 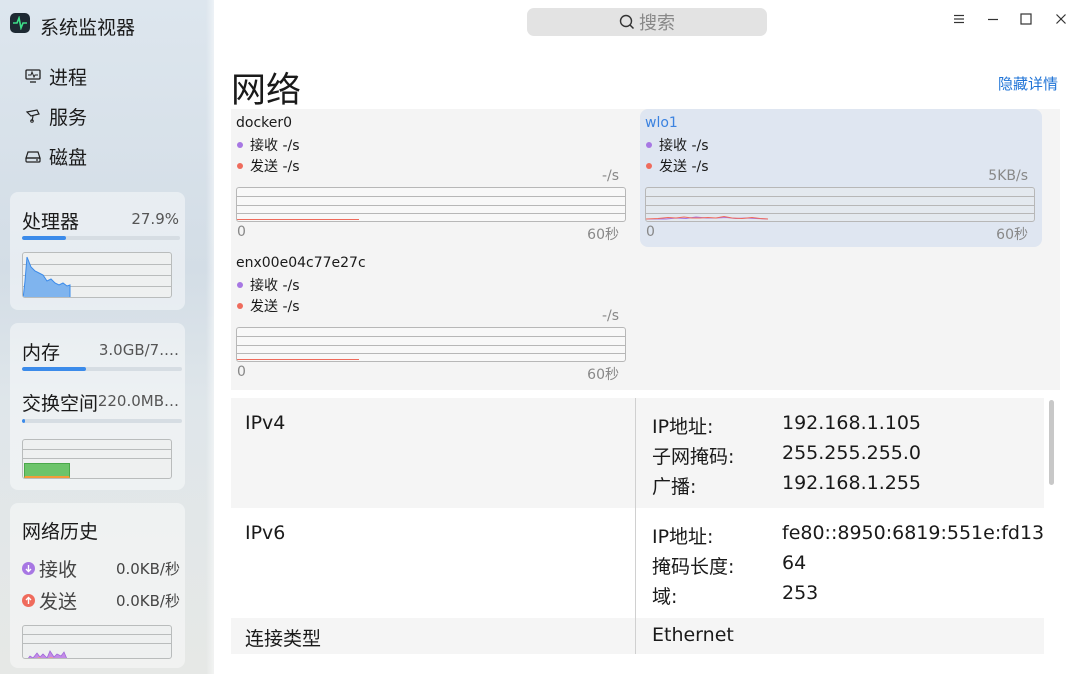 I want to click on nav-item-disks: 磁盘, so click(x=55, y=156).